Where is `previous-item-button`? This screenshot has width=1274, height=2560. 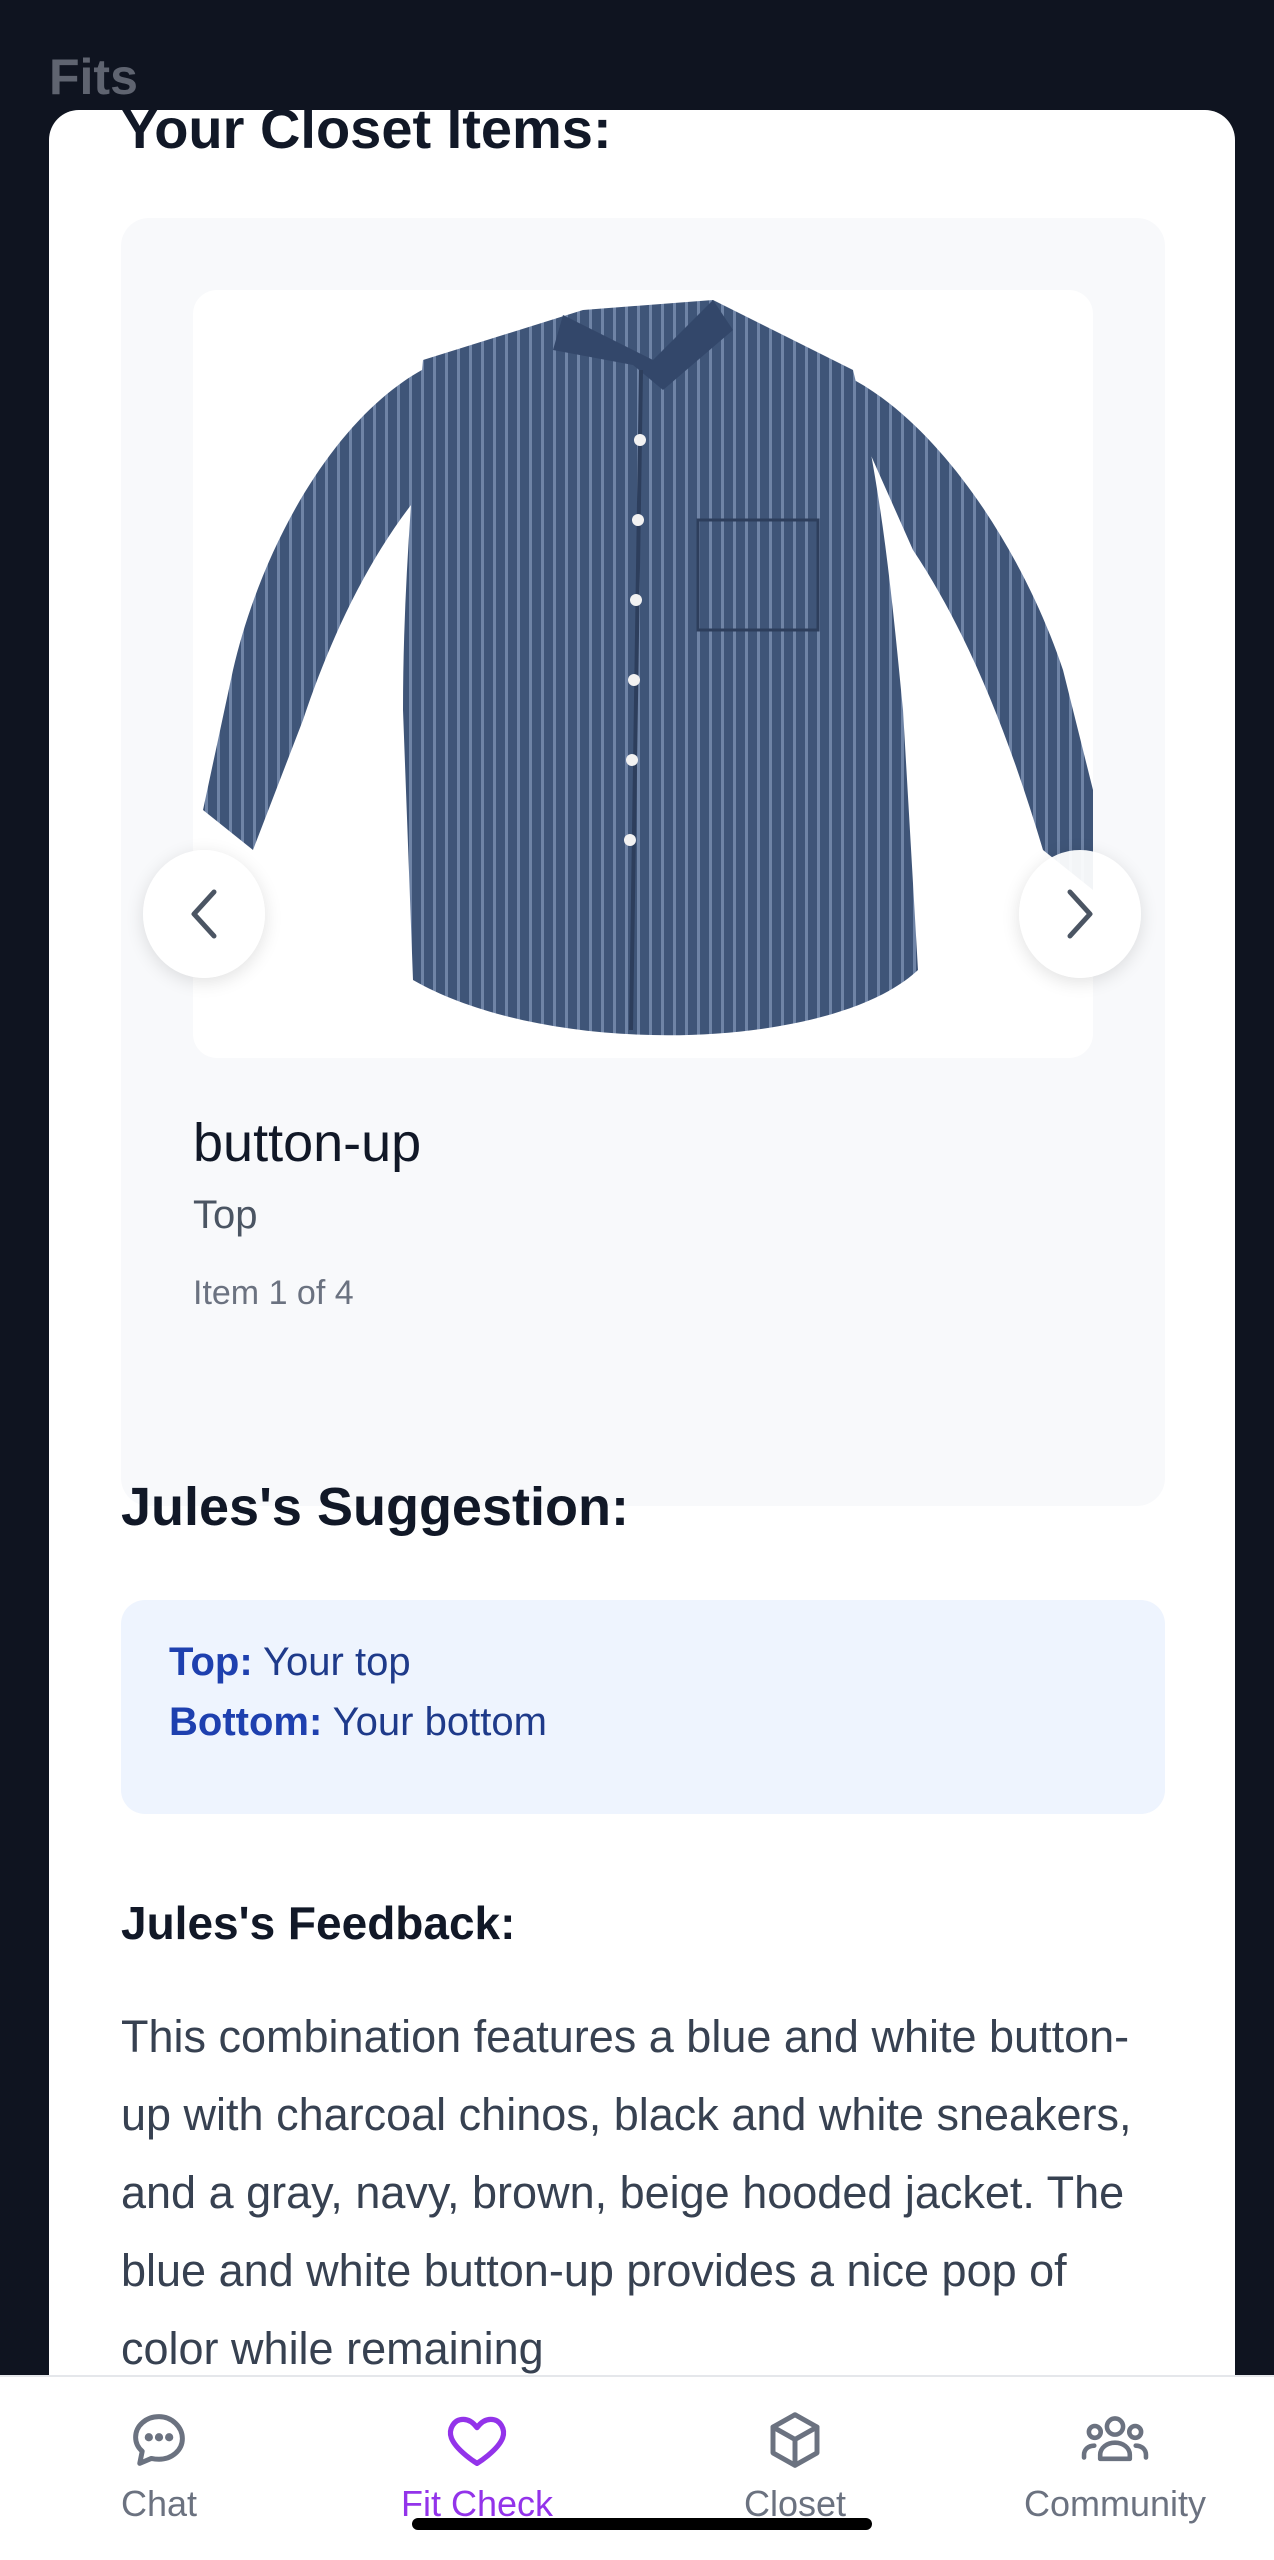
previous-item-button is located at coordinates (204, 914).